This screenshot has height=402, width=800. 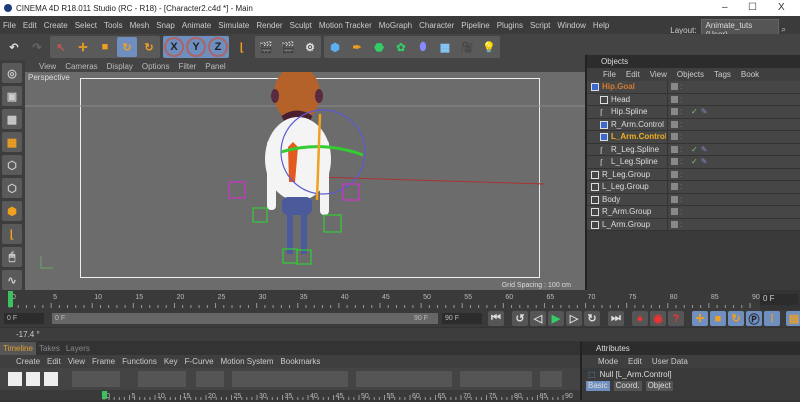 I want to click on menu-item-pipeline: Pipeline, so click(x=475, y=25).